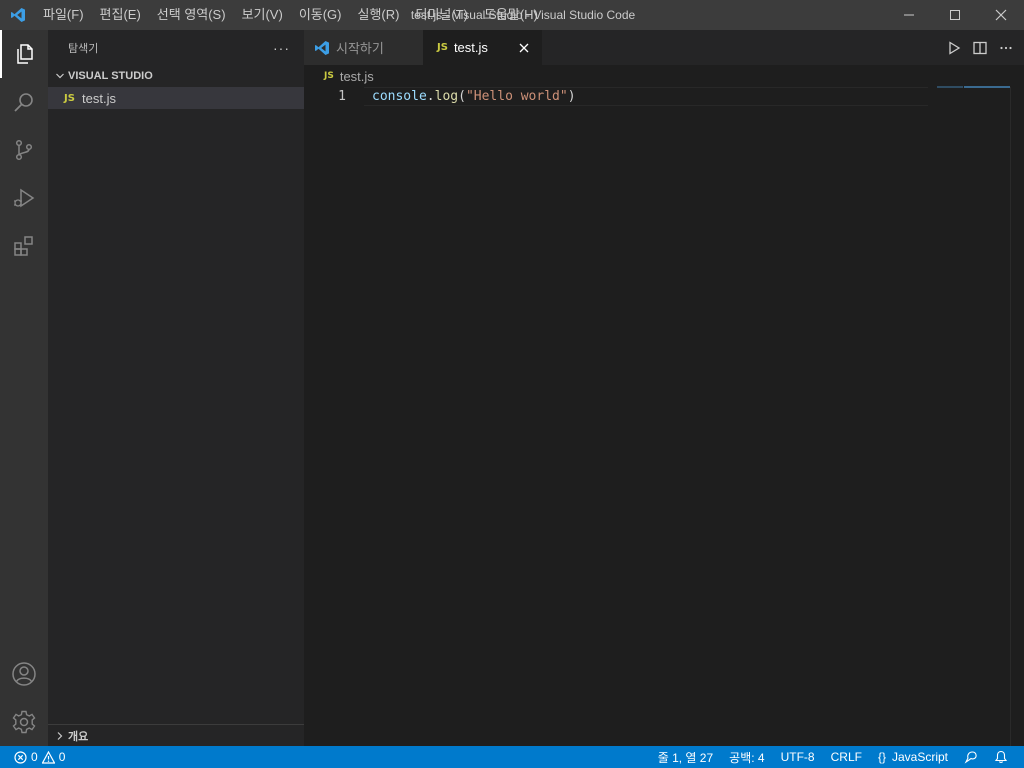  I want to click on file-item-test-js: JS test.js, so click(176, 98).